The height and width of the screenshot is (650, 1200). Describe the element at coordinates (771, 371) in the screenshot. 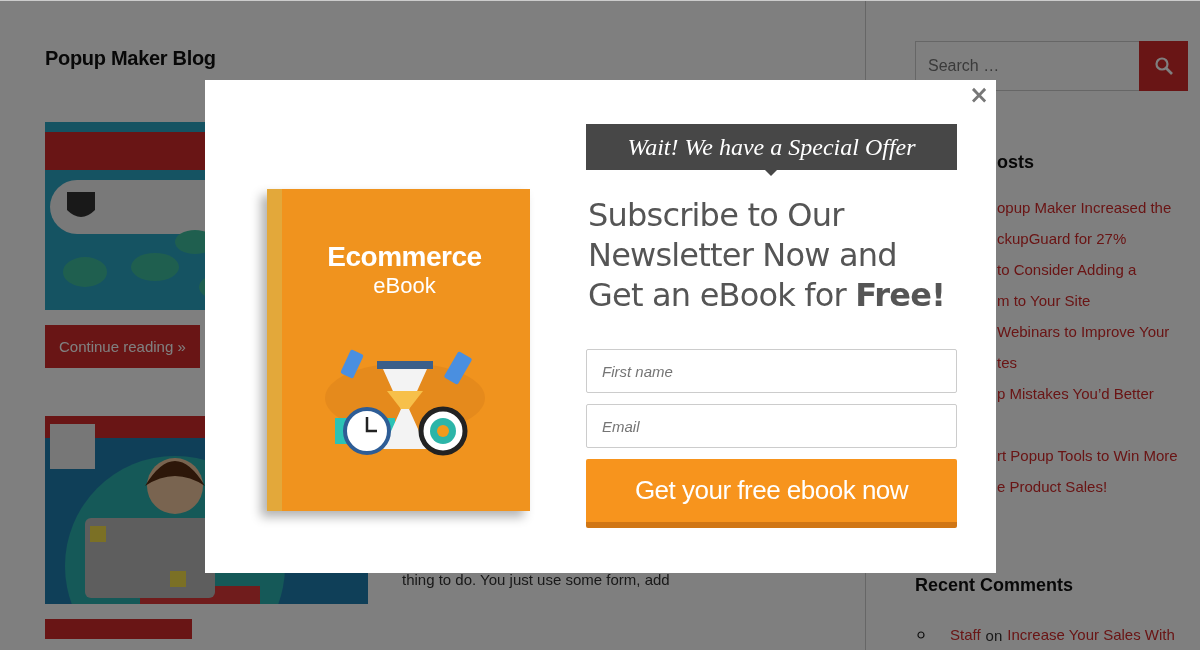

I see `text-field: First name` at that location.